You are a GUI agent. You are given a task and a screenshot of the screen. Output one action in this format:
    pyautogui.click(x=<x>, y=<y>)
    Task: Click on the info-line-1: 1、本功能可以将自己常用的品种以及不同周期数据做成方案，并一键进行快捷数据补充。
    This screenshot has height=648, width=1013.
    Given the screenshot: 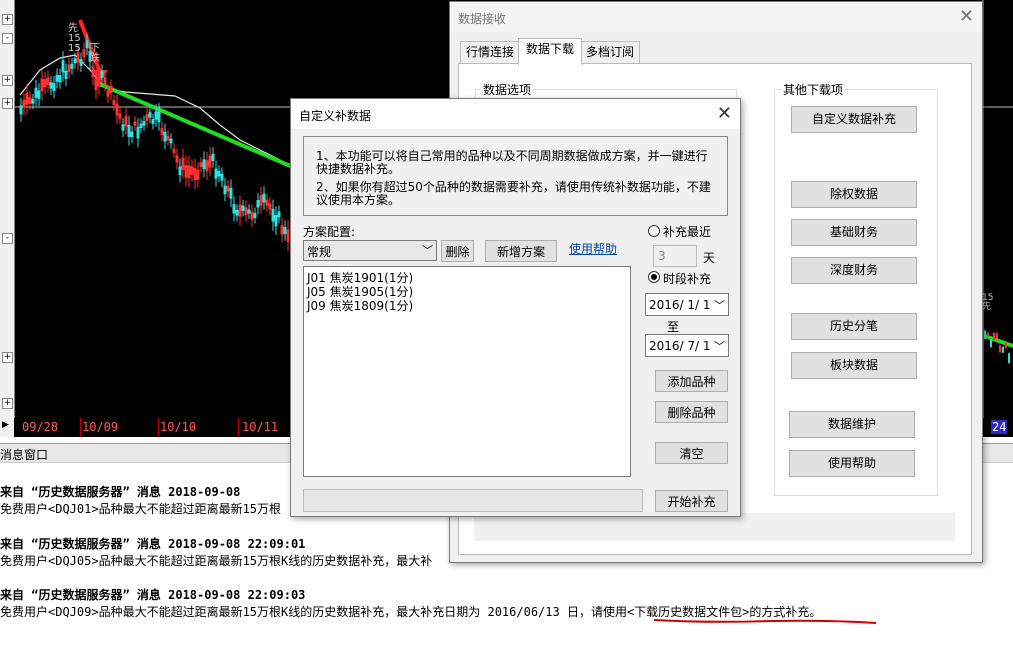 What is the action you would take?
    pyautogui.click(x=512, y=162)
    